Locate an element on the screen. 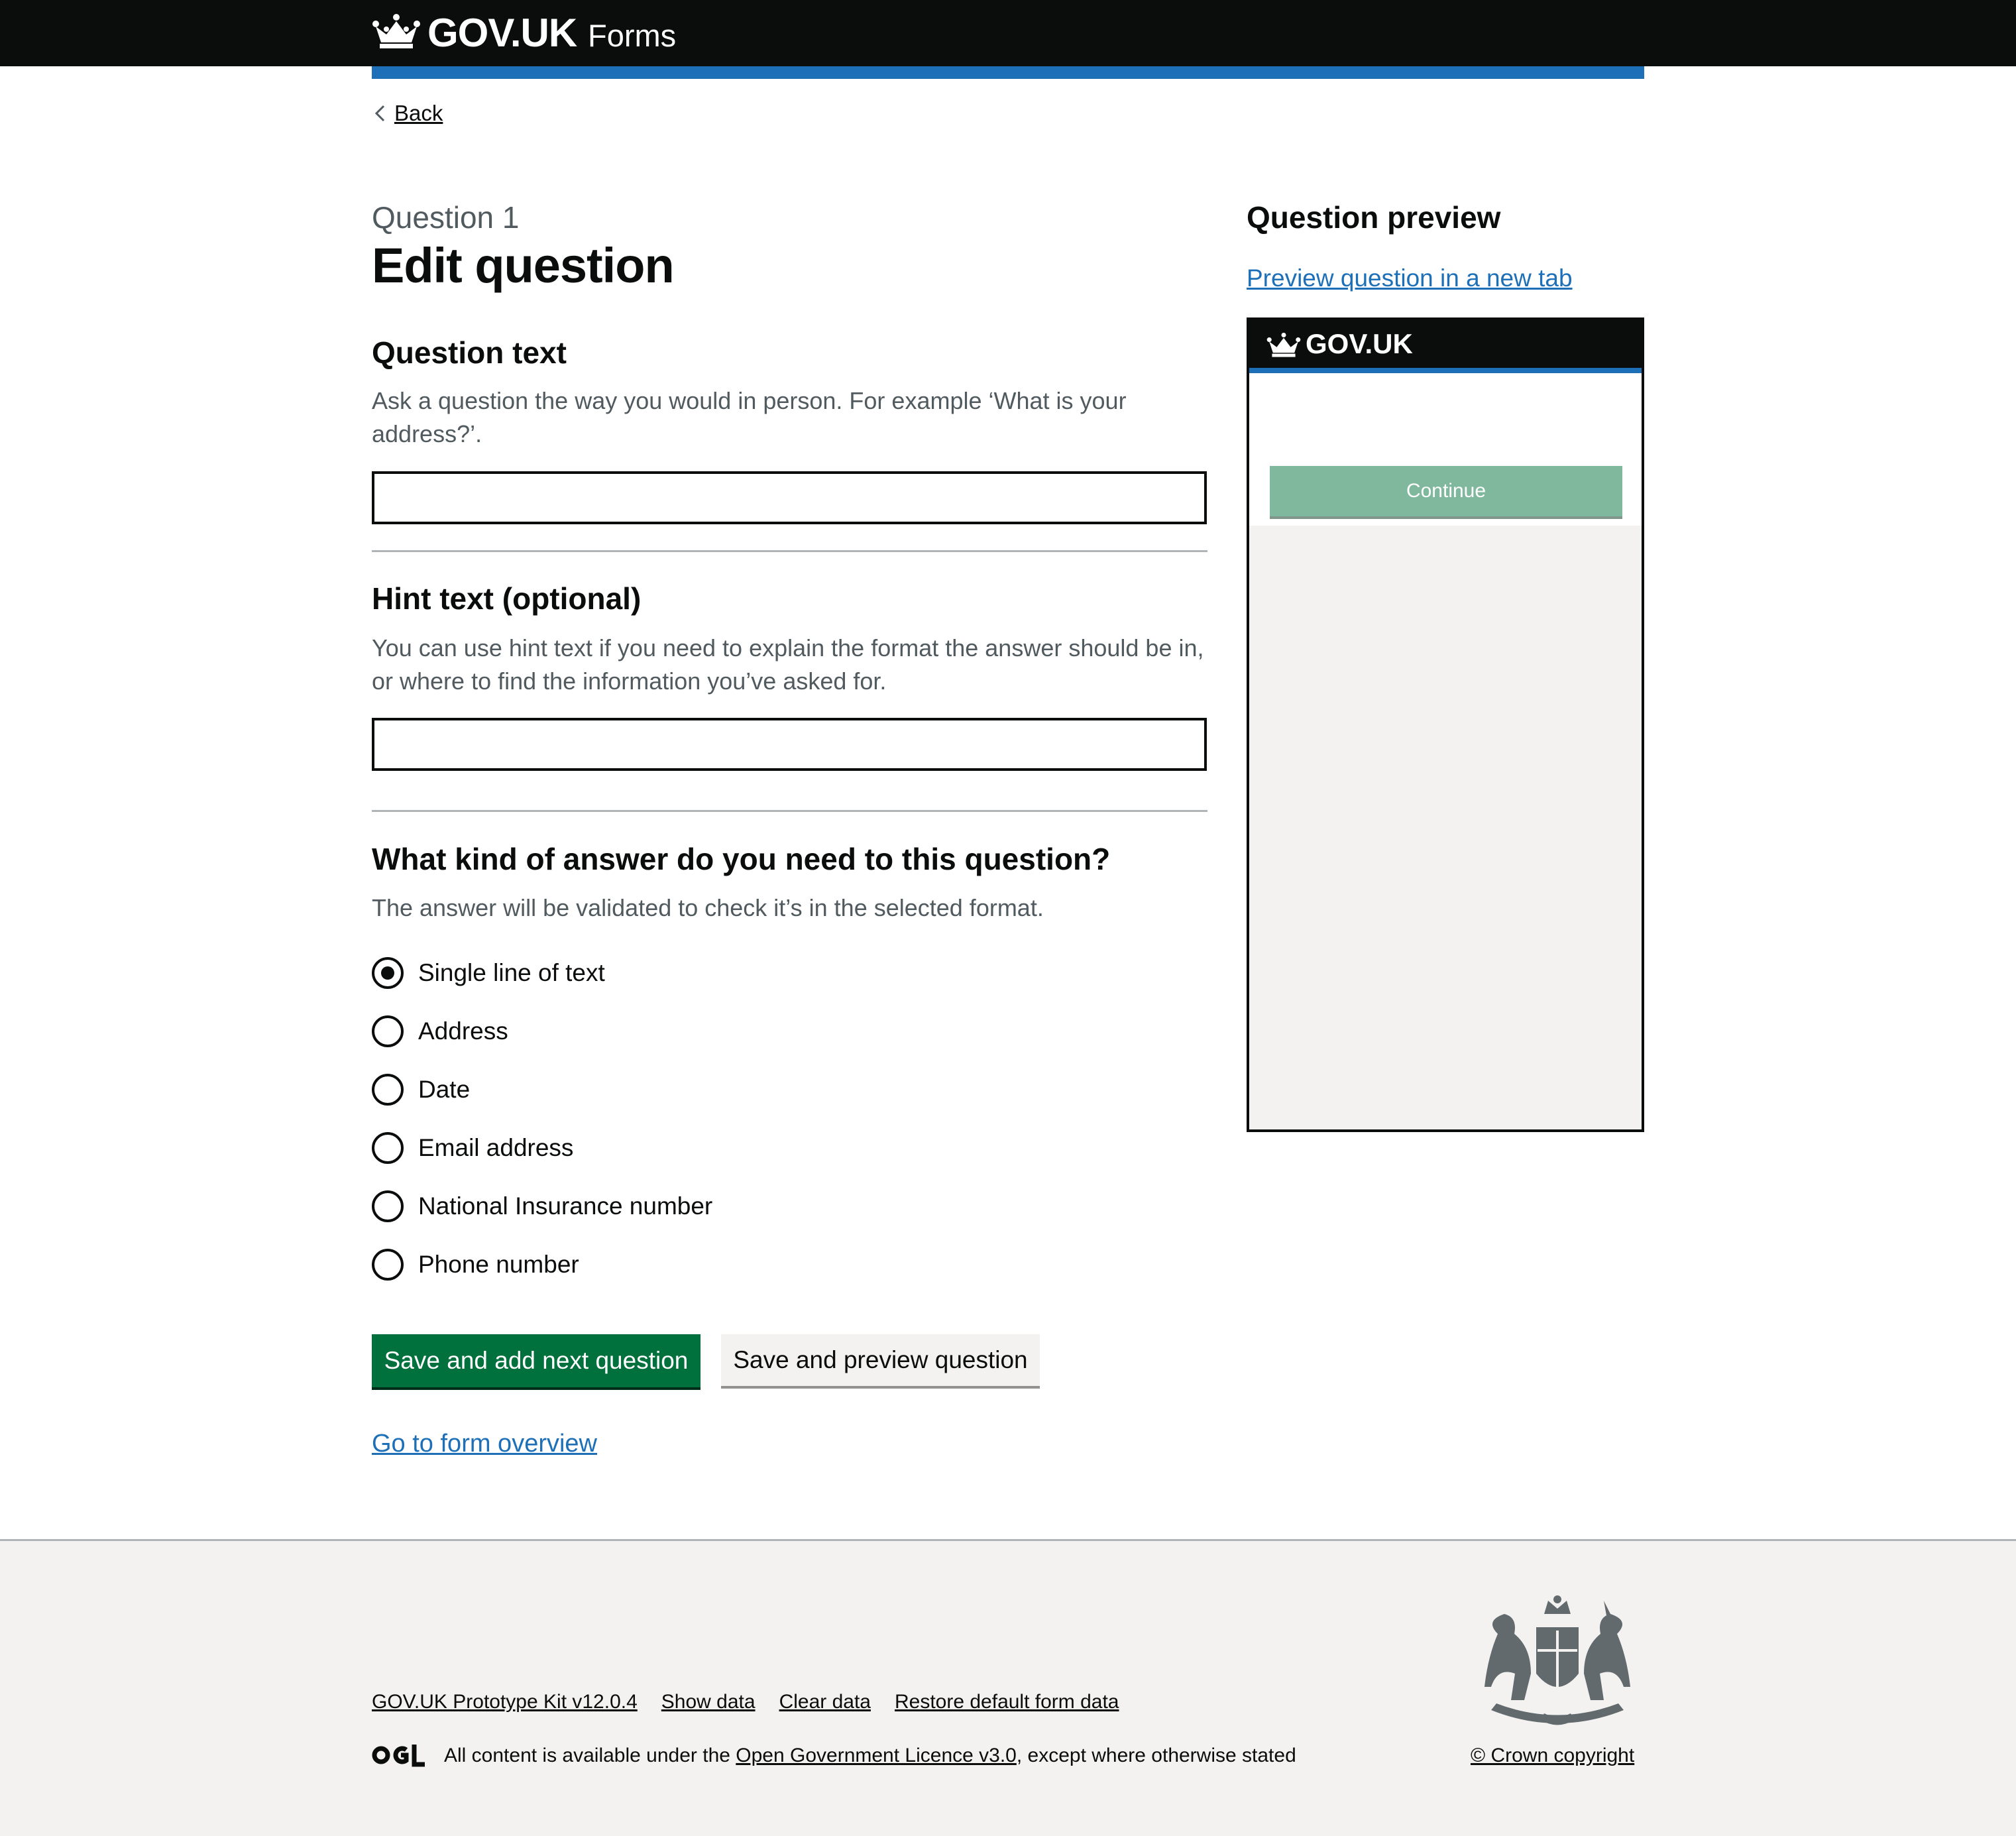 This screenshot has height=1836, width=2016. save-and-add-next-button: Save and add next question is located at coordinates (536, 1360).